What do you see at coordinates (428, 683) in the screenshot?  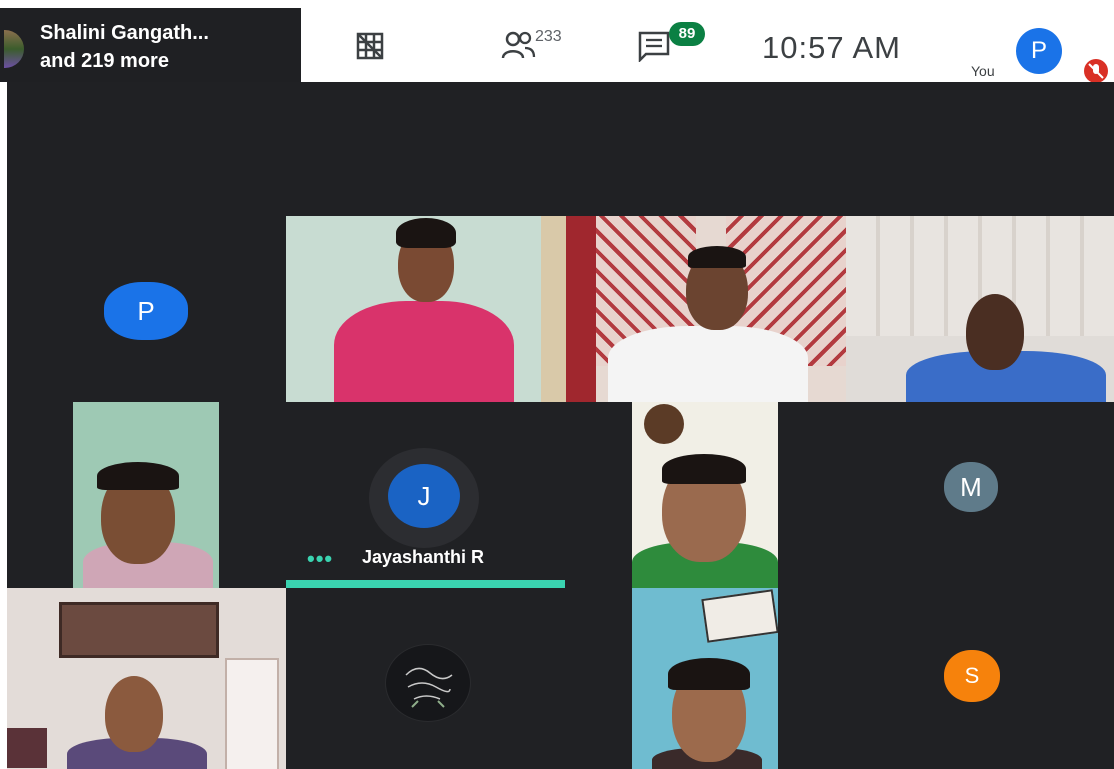 I see `profile-logo-image` at bounding box center [428, 683].